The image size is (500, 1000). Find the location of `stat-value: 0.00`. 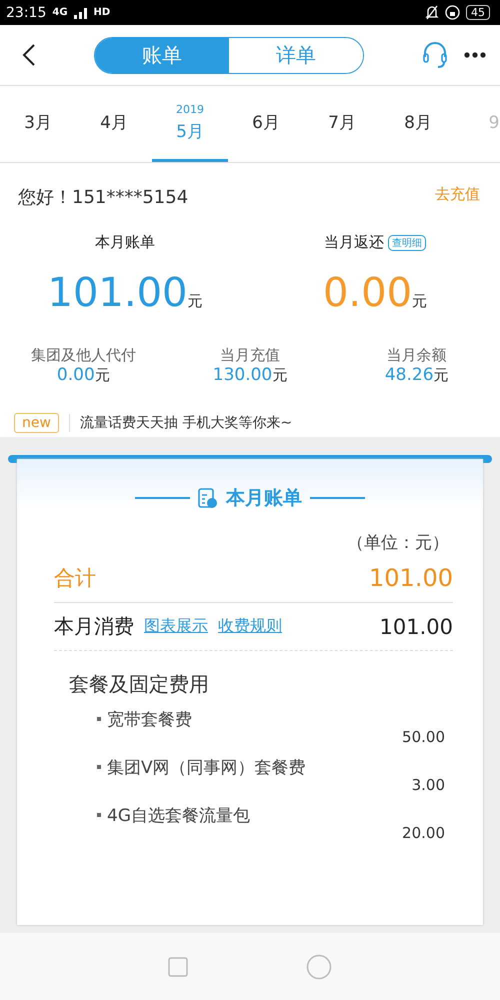

stat-value: 0.00 is located at coordinates (75, 375).